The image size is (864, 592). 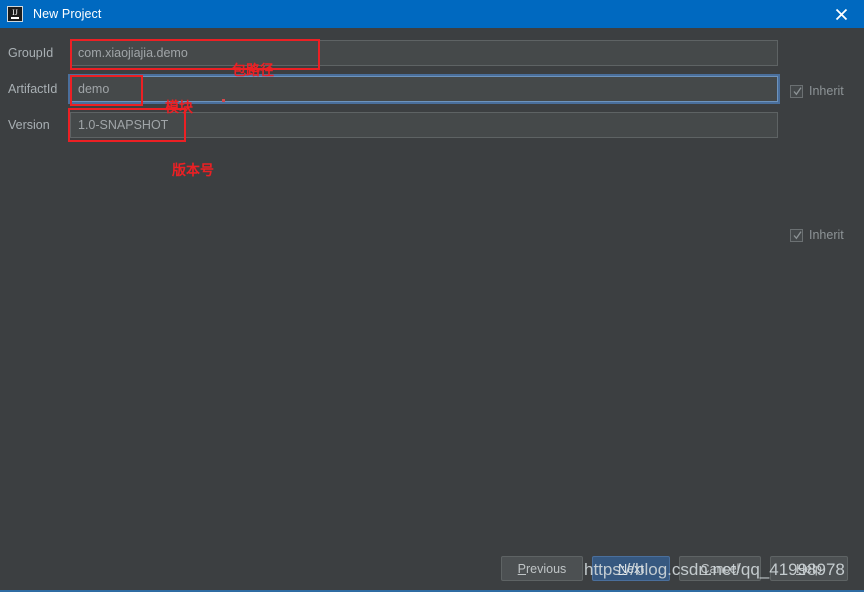 I want to click on version-inherit-checkbox: Inherit, so click(x=817, y=235).